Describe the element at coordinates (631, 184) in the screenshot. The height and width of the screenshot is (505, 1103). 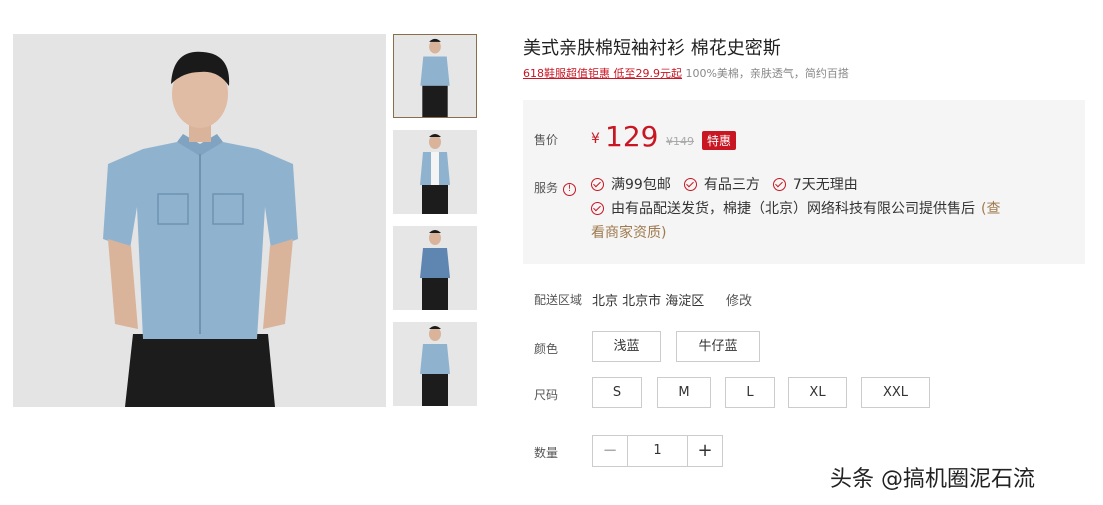
I see `service-item: 满99包邮` at that location.